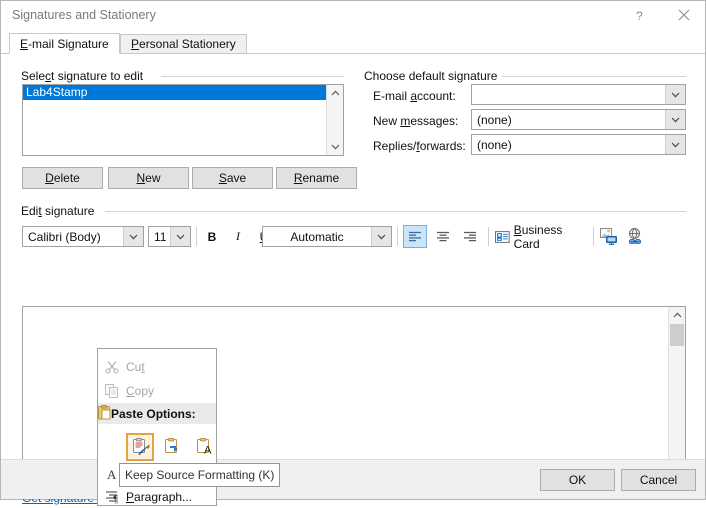  Describe the element at coordinates (419, 146) in the screenshot. I see `replies-forwards-label: Replies/forwards:` at that location.